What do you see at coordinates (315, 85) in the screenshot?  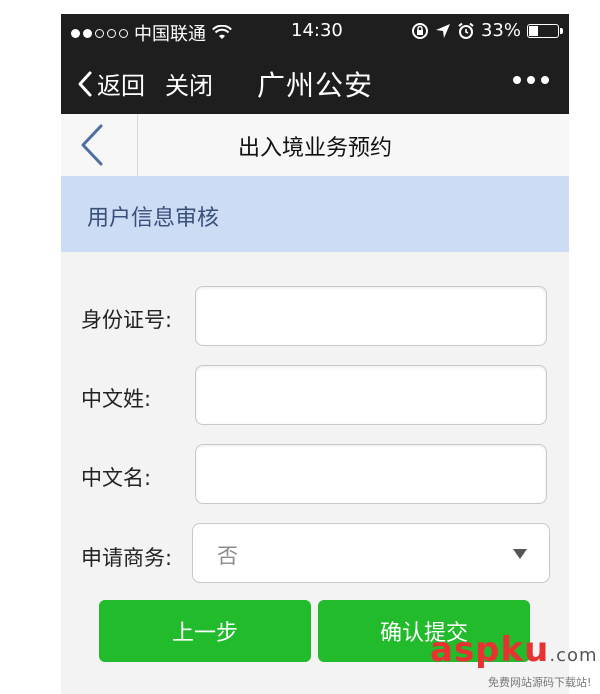 I see `nav-title: 广州公安` at bounding box center [315, 85].